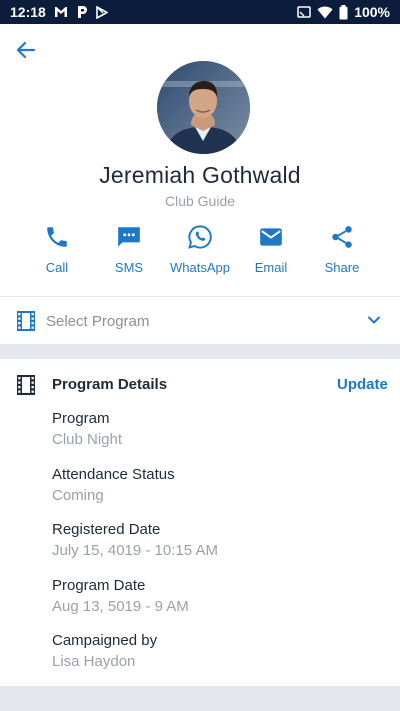 This screenshot has height=711, width=400. I want to click on update-button: Update, so click(362, 384).